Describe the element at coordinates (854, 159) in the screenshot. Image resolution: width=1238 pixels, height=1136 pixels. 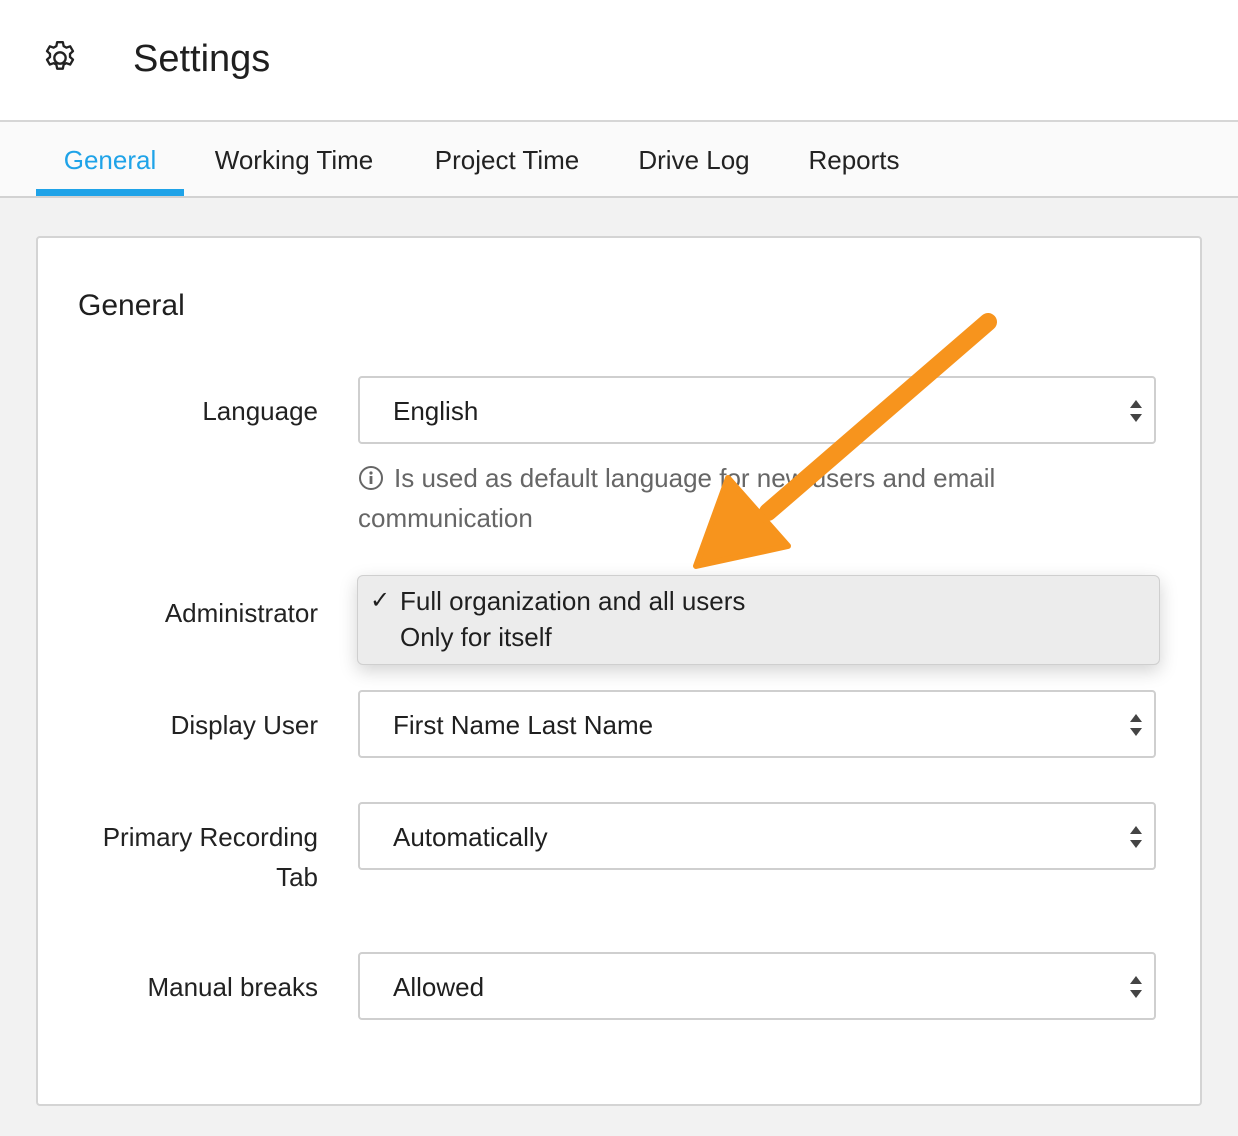
I see `tab-reports: Reports` at that location.